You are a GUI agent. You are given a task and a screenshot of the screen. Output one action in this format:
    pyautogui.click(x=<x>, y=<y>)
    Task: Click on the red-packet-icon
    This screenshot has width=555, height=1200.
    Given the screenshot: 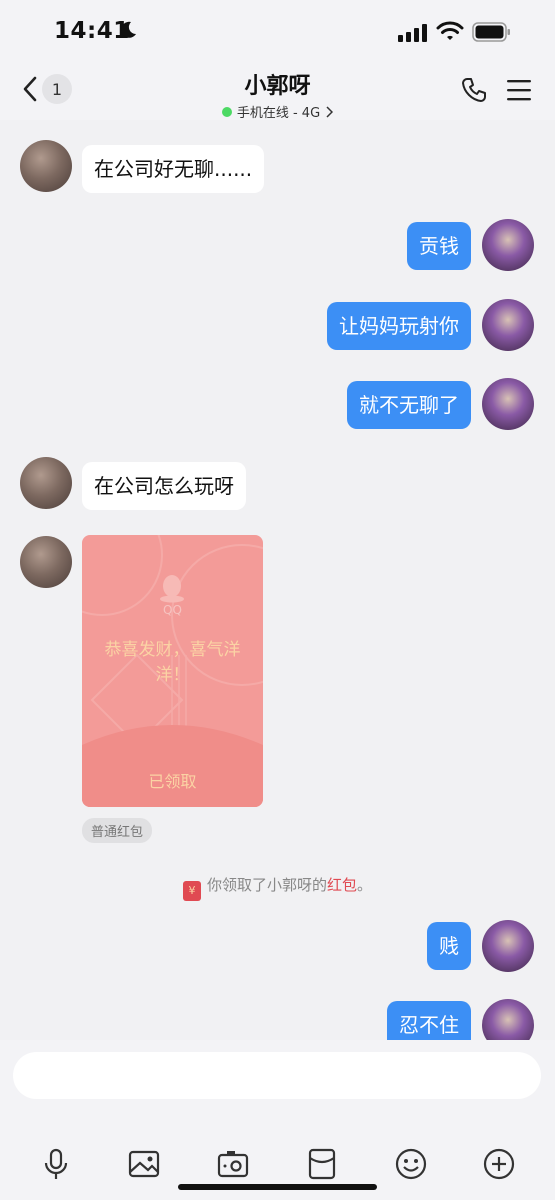 What is the action you would take?
    pyautogui.click(x=322, y=1164)
    